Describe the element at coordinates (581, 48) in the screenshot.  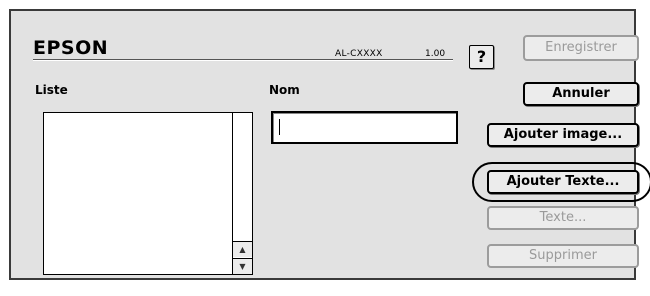
I see `save-button: Enregistrer` at that location.